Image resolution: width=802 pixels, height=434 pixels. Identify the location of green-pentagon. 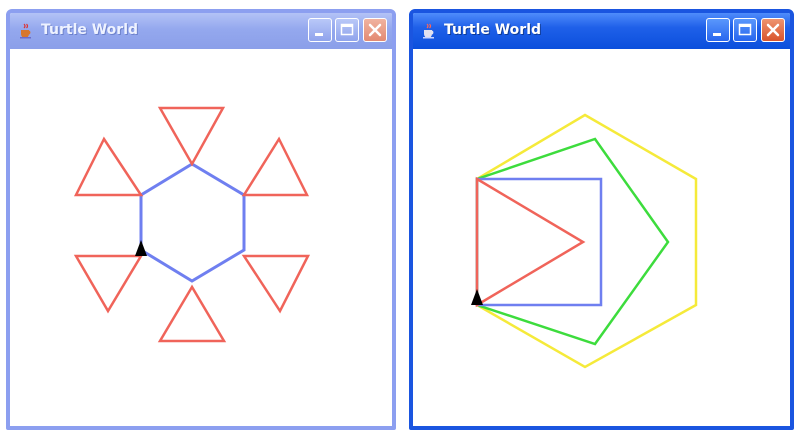
(572, 241).